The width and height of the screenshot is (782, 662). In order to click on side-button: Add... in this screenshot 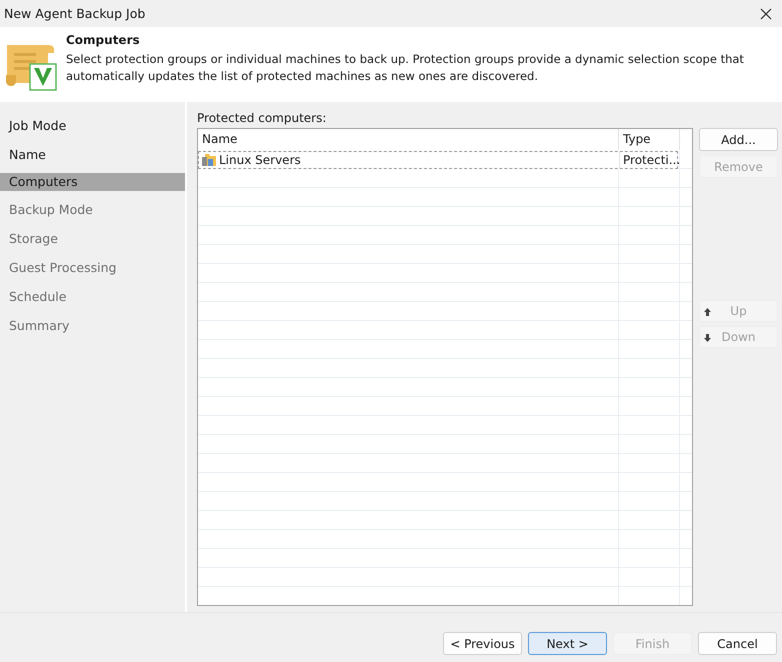, I will do `click(738, 139)`.